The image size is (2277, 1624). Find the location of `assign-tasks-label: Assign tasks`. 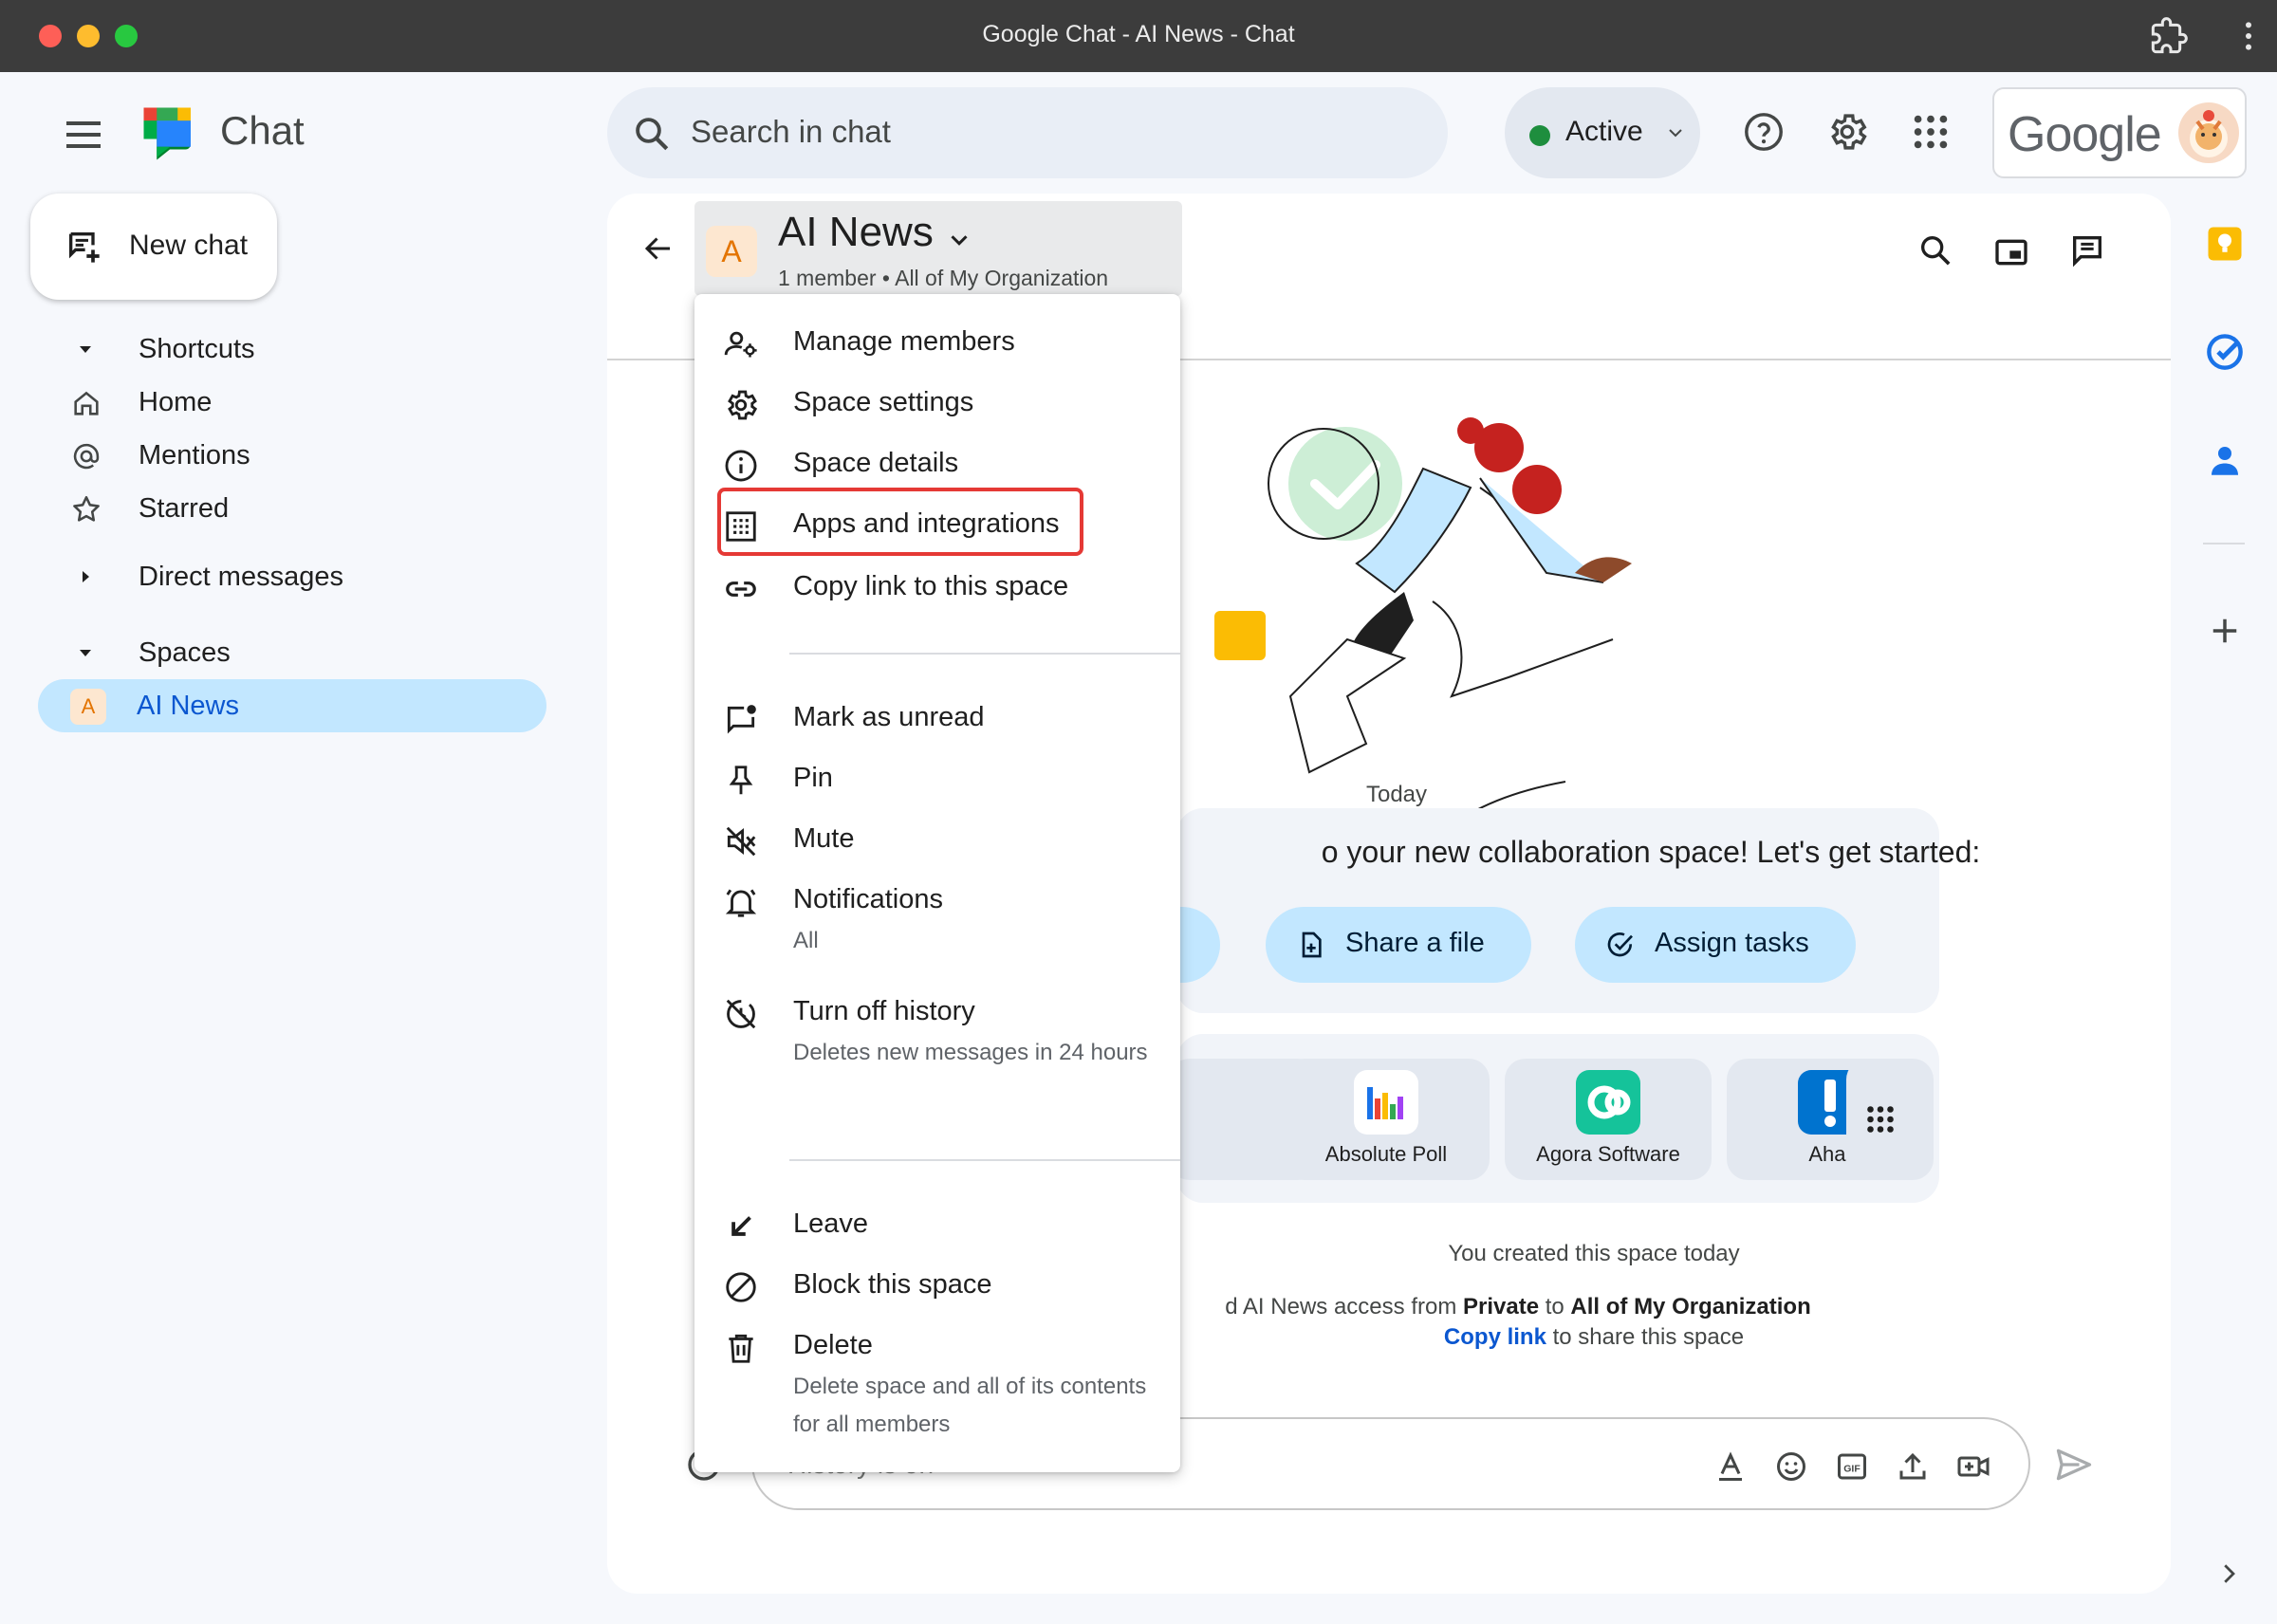

assign-tasks-label: Assign tasks is located at coordinates (1732, 943).